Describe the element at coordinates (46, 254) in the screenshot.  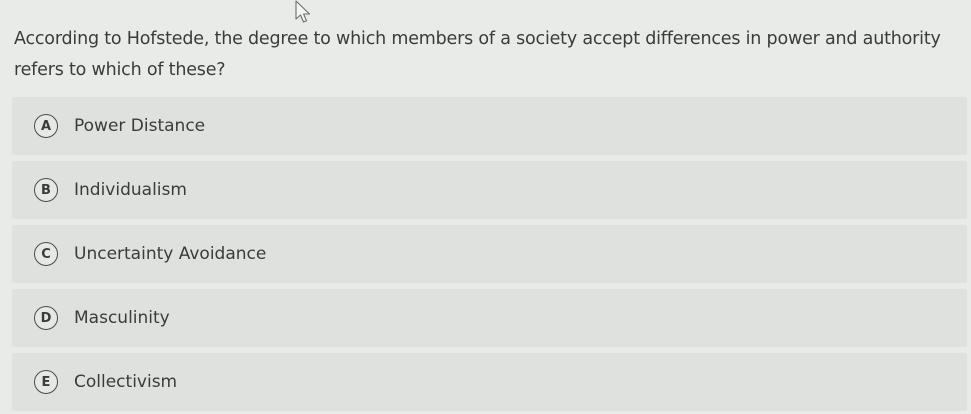
I see `option-letter-badge: C` at that location.